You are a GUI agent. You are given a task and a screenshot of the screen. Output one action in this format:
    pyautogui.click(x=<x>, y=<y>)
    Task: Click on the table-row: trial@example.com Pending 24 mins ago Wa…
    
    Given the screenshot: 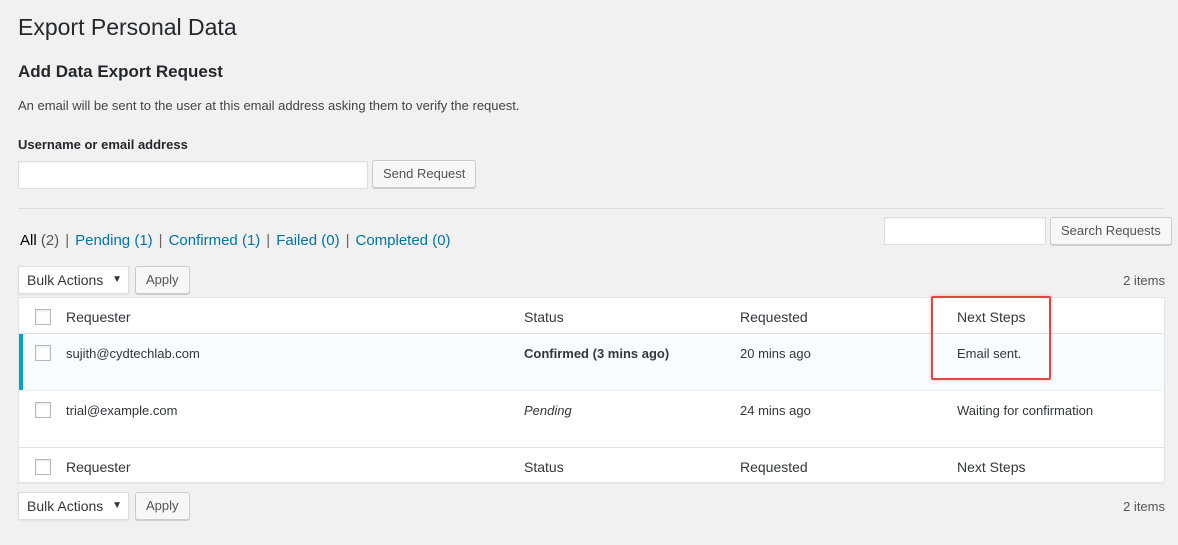 What is the action you would take?
    pyautogui.click(x=591, y=418)
    